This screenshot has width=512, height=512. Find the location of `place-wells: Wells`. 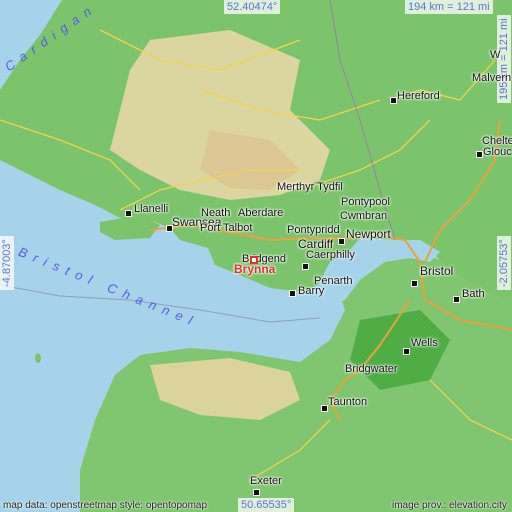

place-wells: Wells is located at coordinates (424, 343).